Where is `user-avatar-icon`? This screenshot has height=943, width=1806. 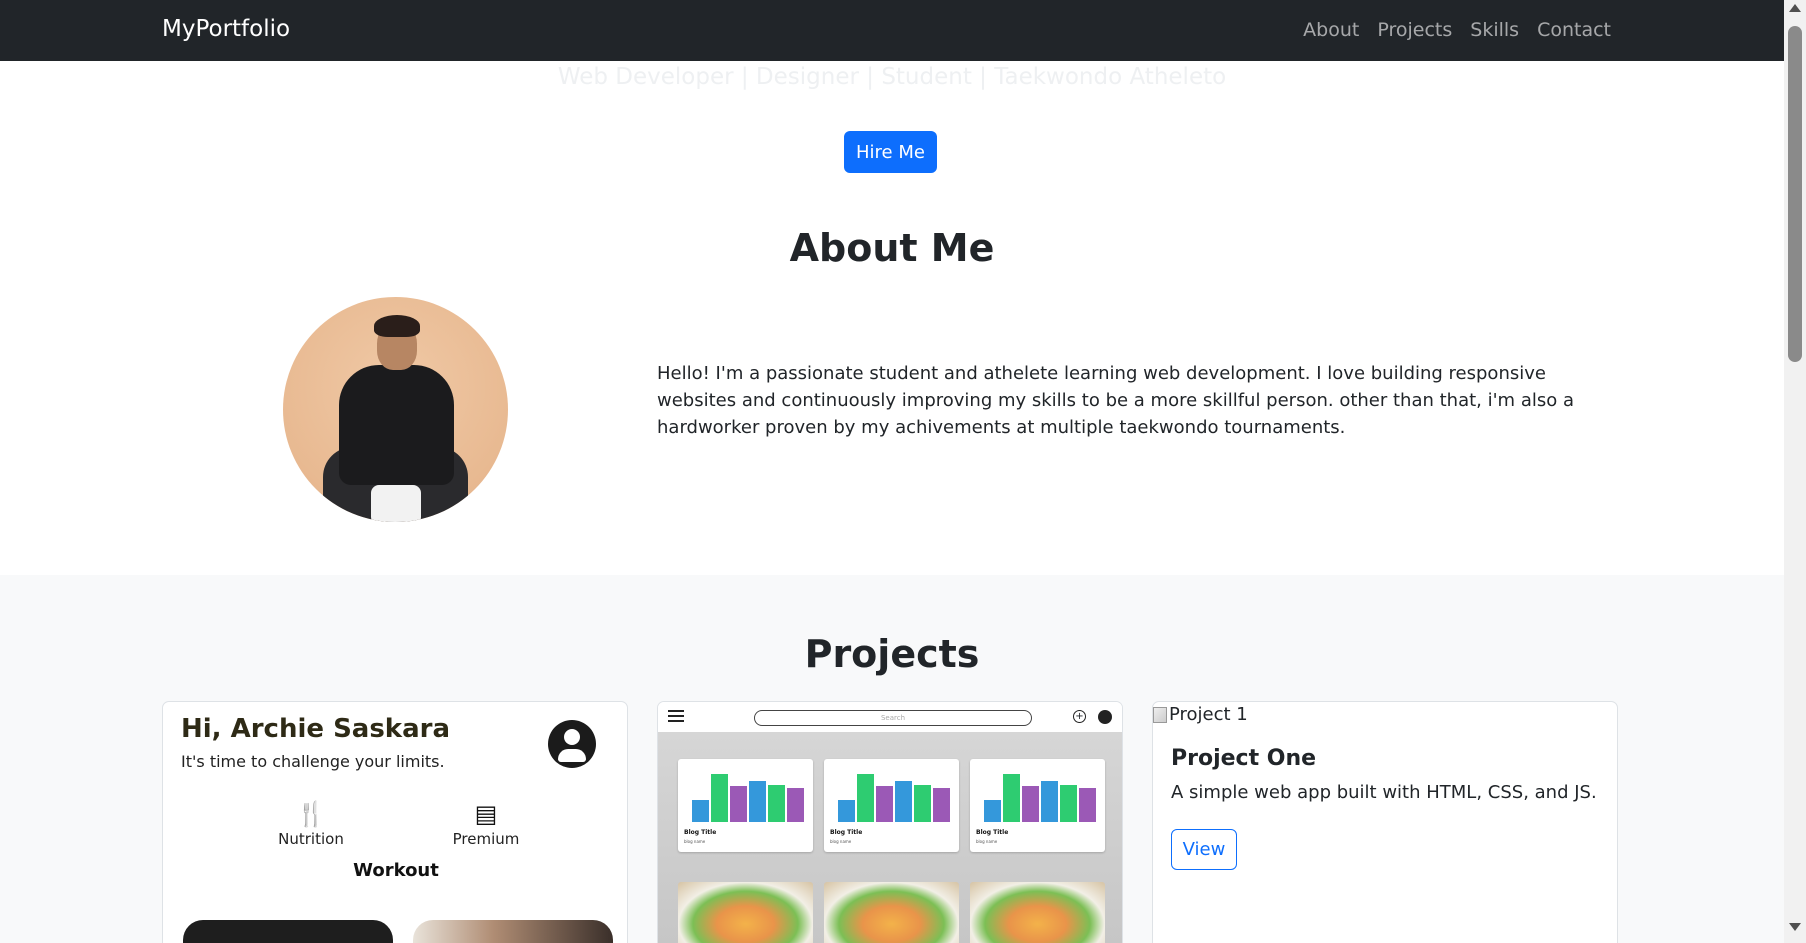 user-avatar-icon is located at coordinates (572, 744).